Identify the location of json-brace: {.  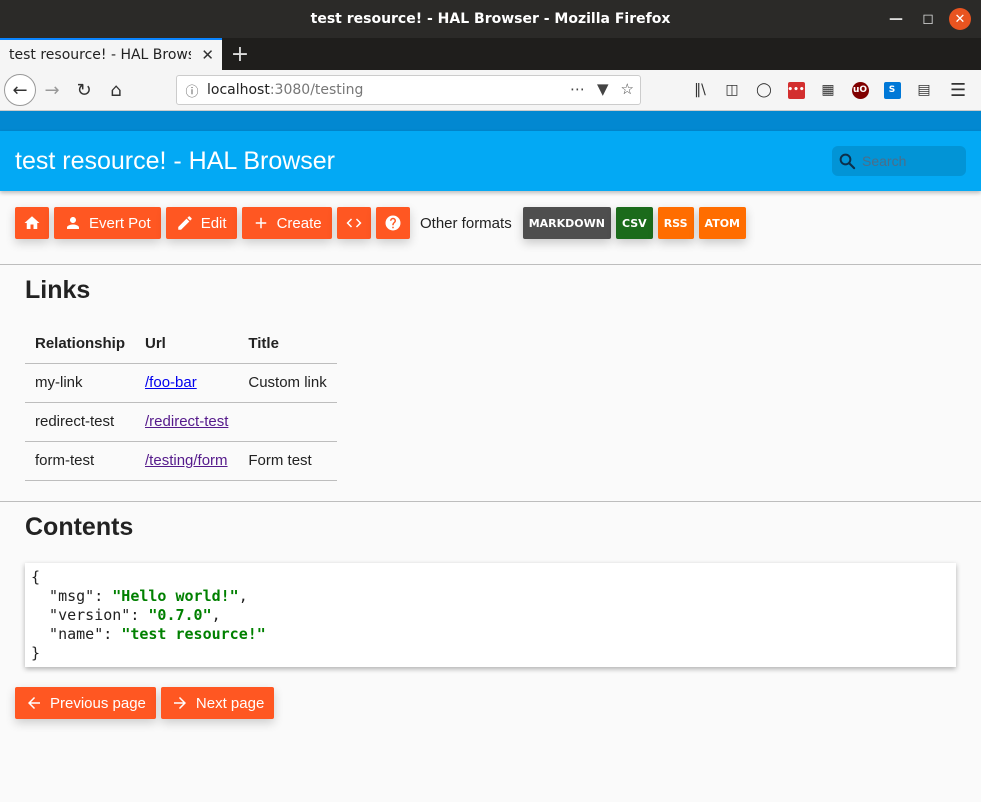
(36, 577).